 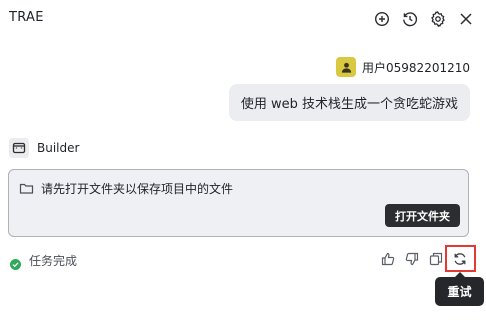 What do you see at coordinates (346, 67) in the screenshot?
I see `avatar` at bounding box center [346, 67].